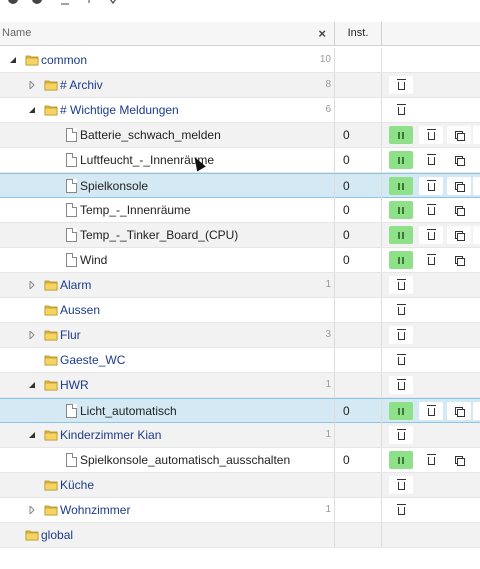 This screenshot has height=569, width=480. I want to click on folder-row: global, so click(240, 535).